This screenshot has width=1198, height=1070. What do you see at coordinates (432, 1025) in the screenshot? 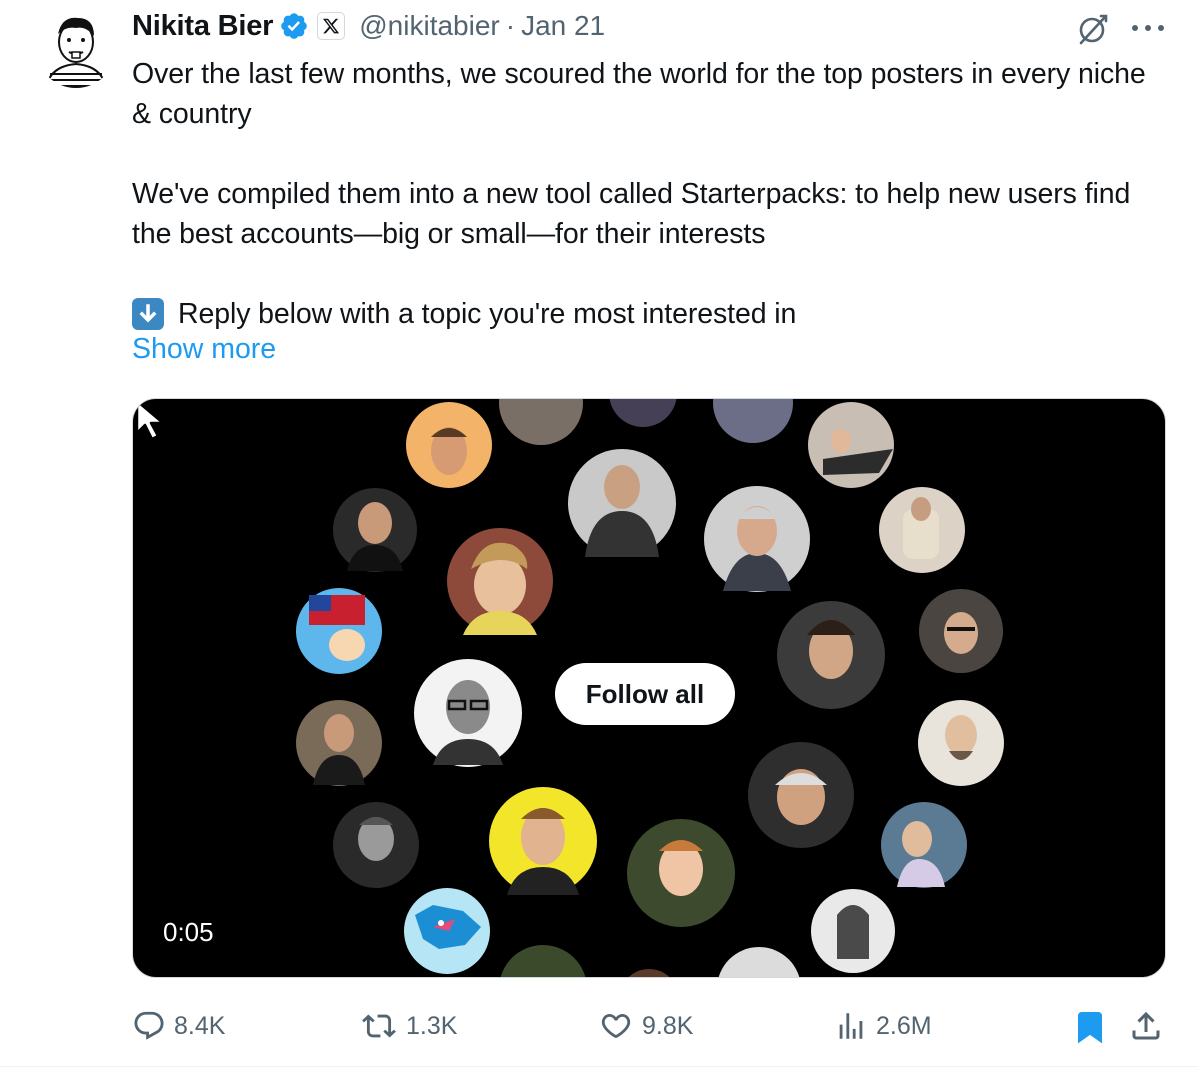
I see `repost-count: 1.3K` at bounding box center [432, 1025].